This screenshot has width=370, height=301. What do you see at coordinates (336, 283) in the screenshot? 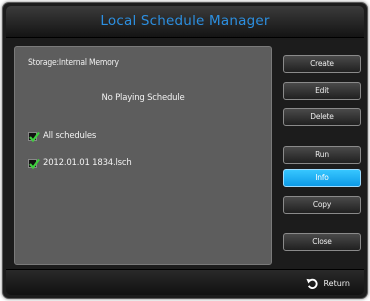
I see `return-label: Return` at bounding box center [336, 283].